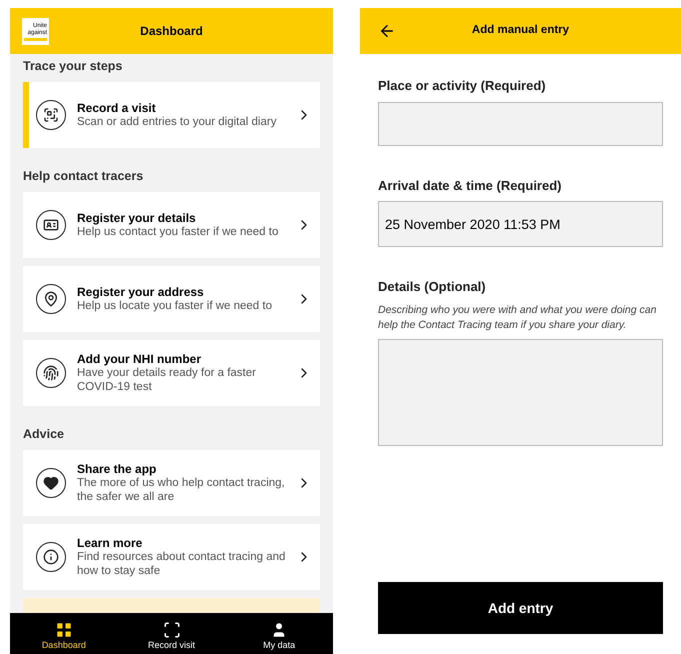  I want to click on menu-card: Add your NHI number Have your details ready for a faster COVID-19 test, so click(171, 373).